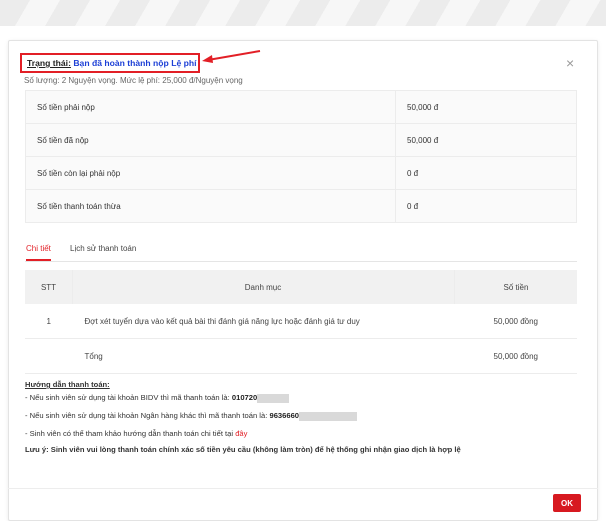  I want to click on tab-payment-history: Lịch sử thanh toán, so click(103, 248).